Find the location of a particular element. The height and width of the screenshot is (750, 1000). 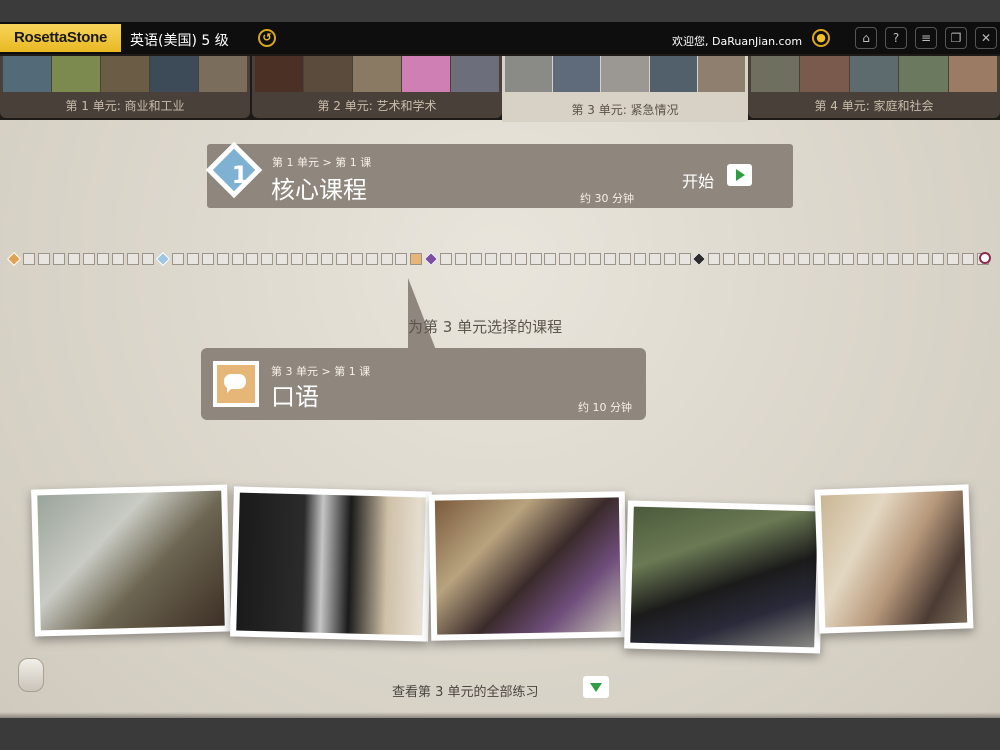

unit-tab-2: 第 2 单元: 艺术和学术 is located at coordinates (377, 87).